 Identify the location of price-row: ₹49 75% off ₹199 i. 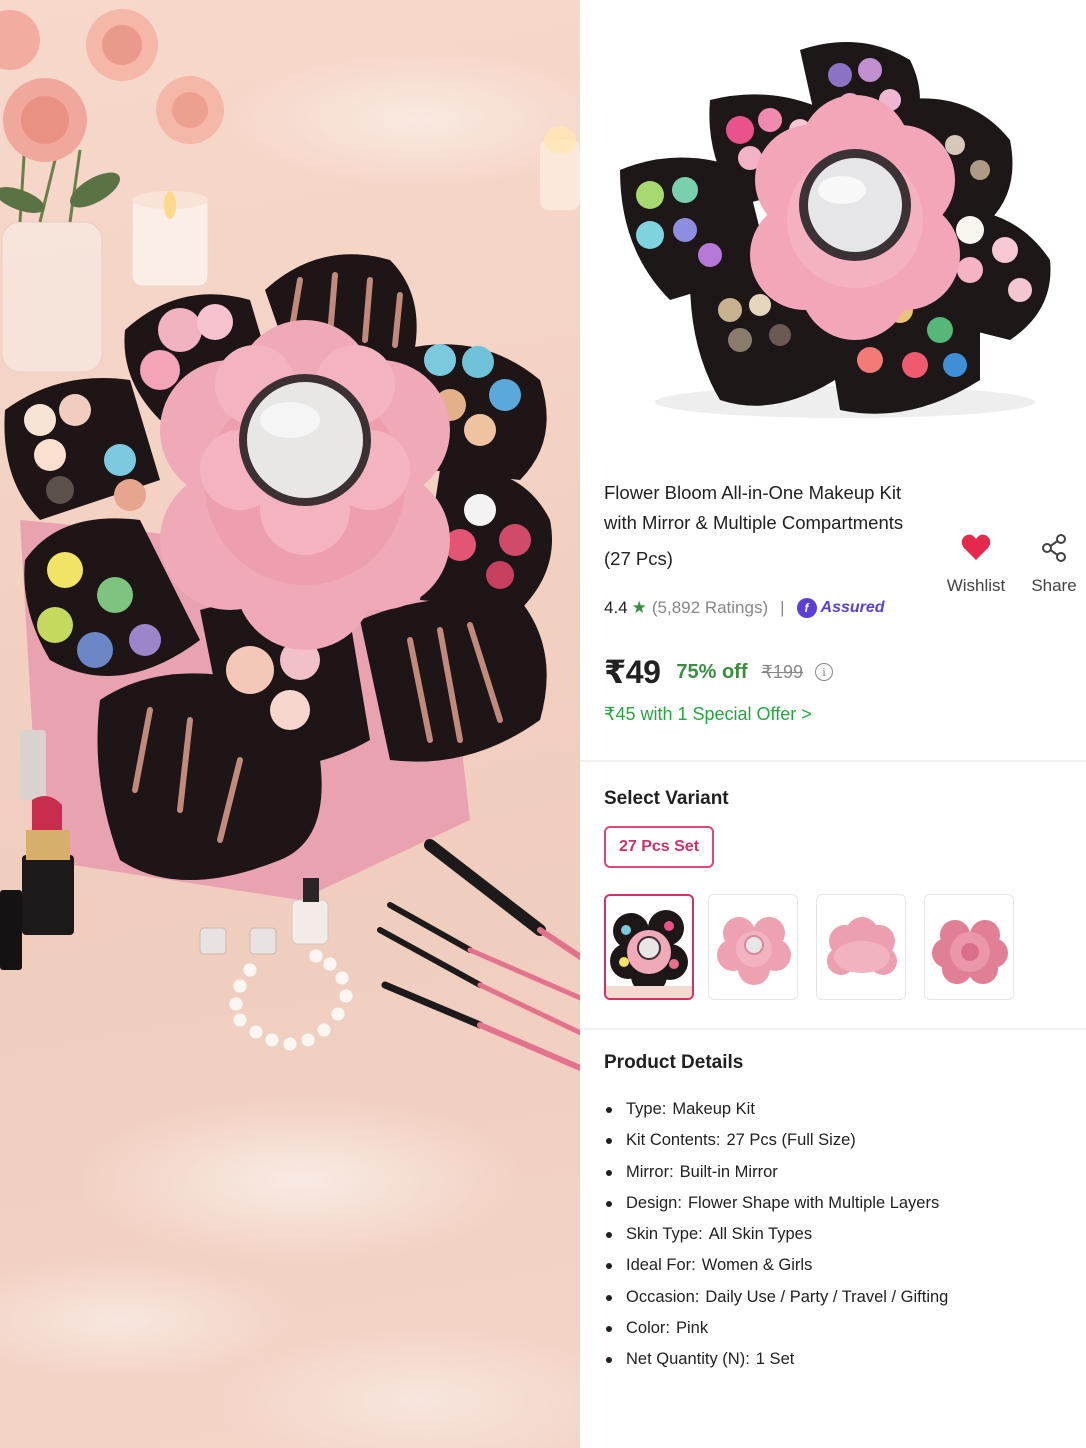
(718, 672).